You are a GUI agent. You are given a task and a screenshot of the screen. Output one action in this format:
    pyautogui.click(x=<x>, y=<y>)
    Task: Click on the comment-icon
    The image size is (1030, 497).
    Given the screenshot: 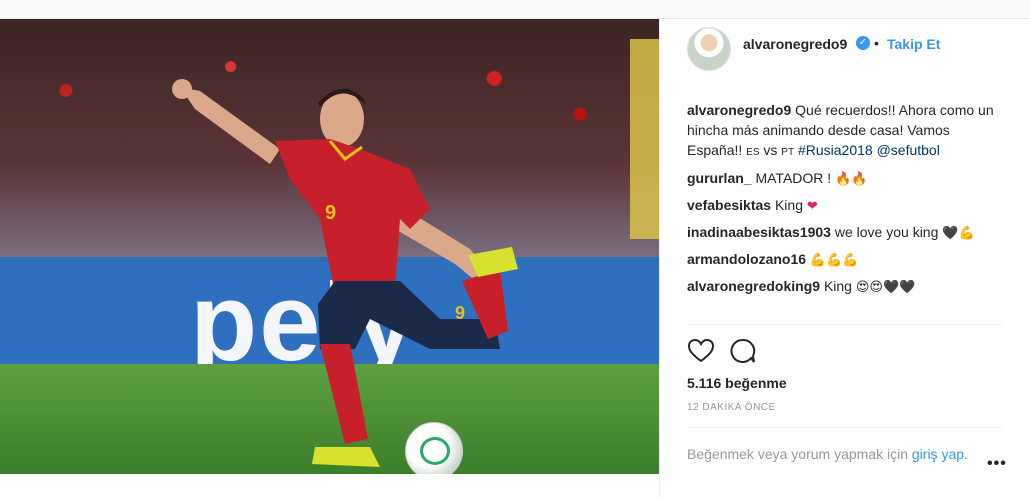 What is the action you would take?
    pyautogui.click(x=743, y=351)
    